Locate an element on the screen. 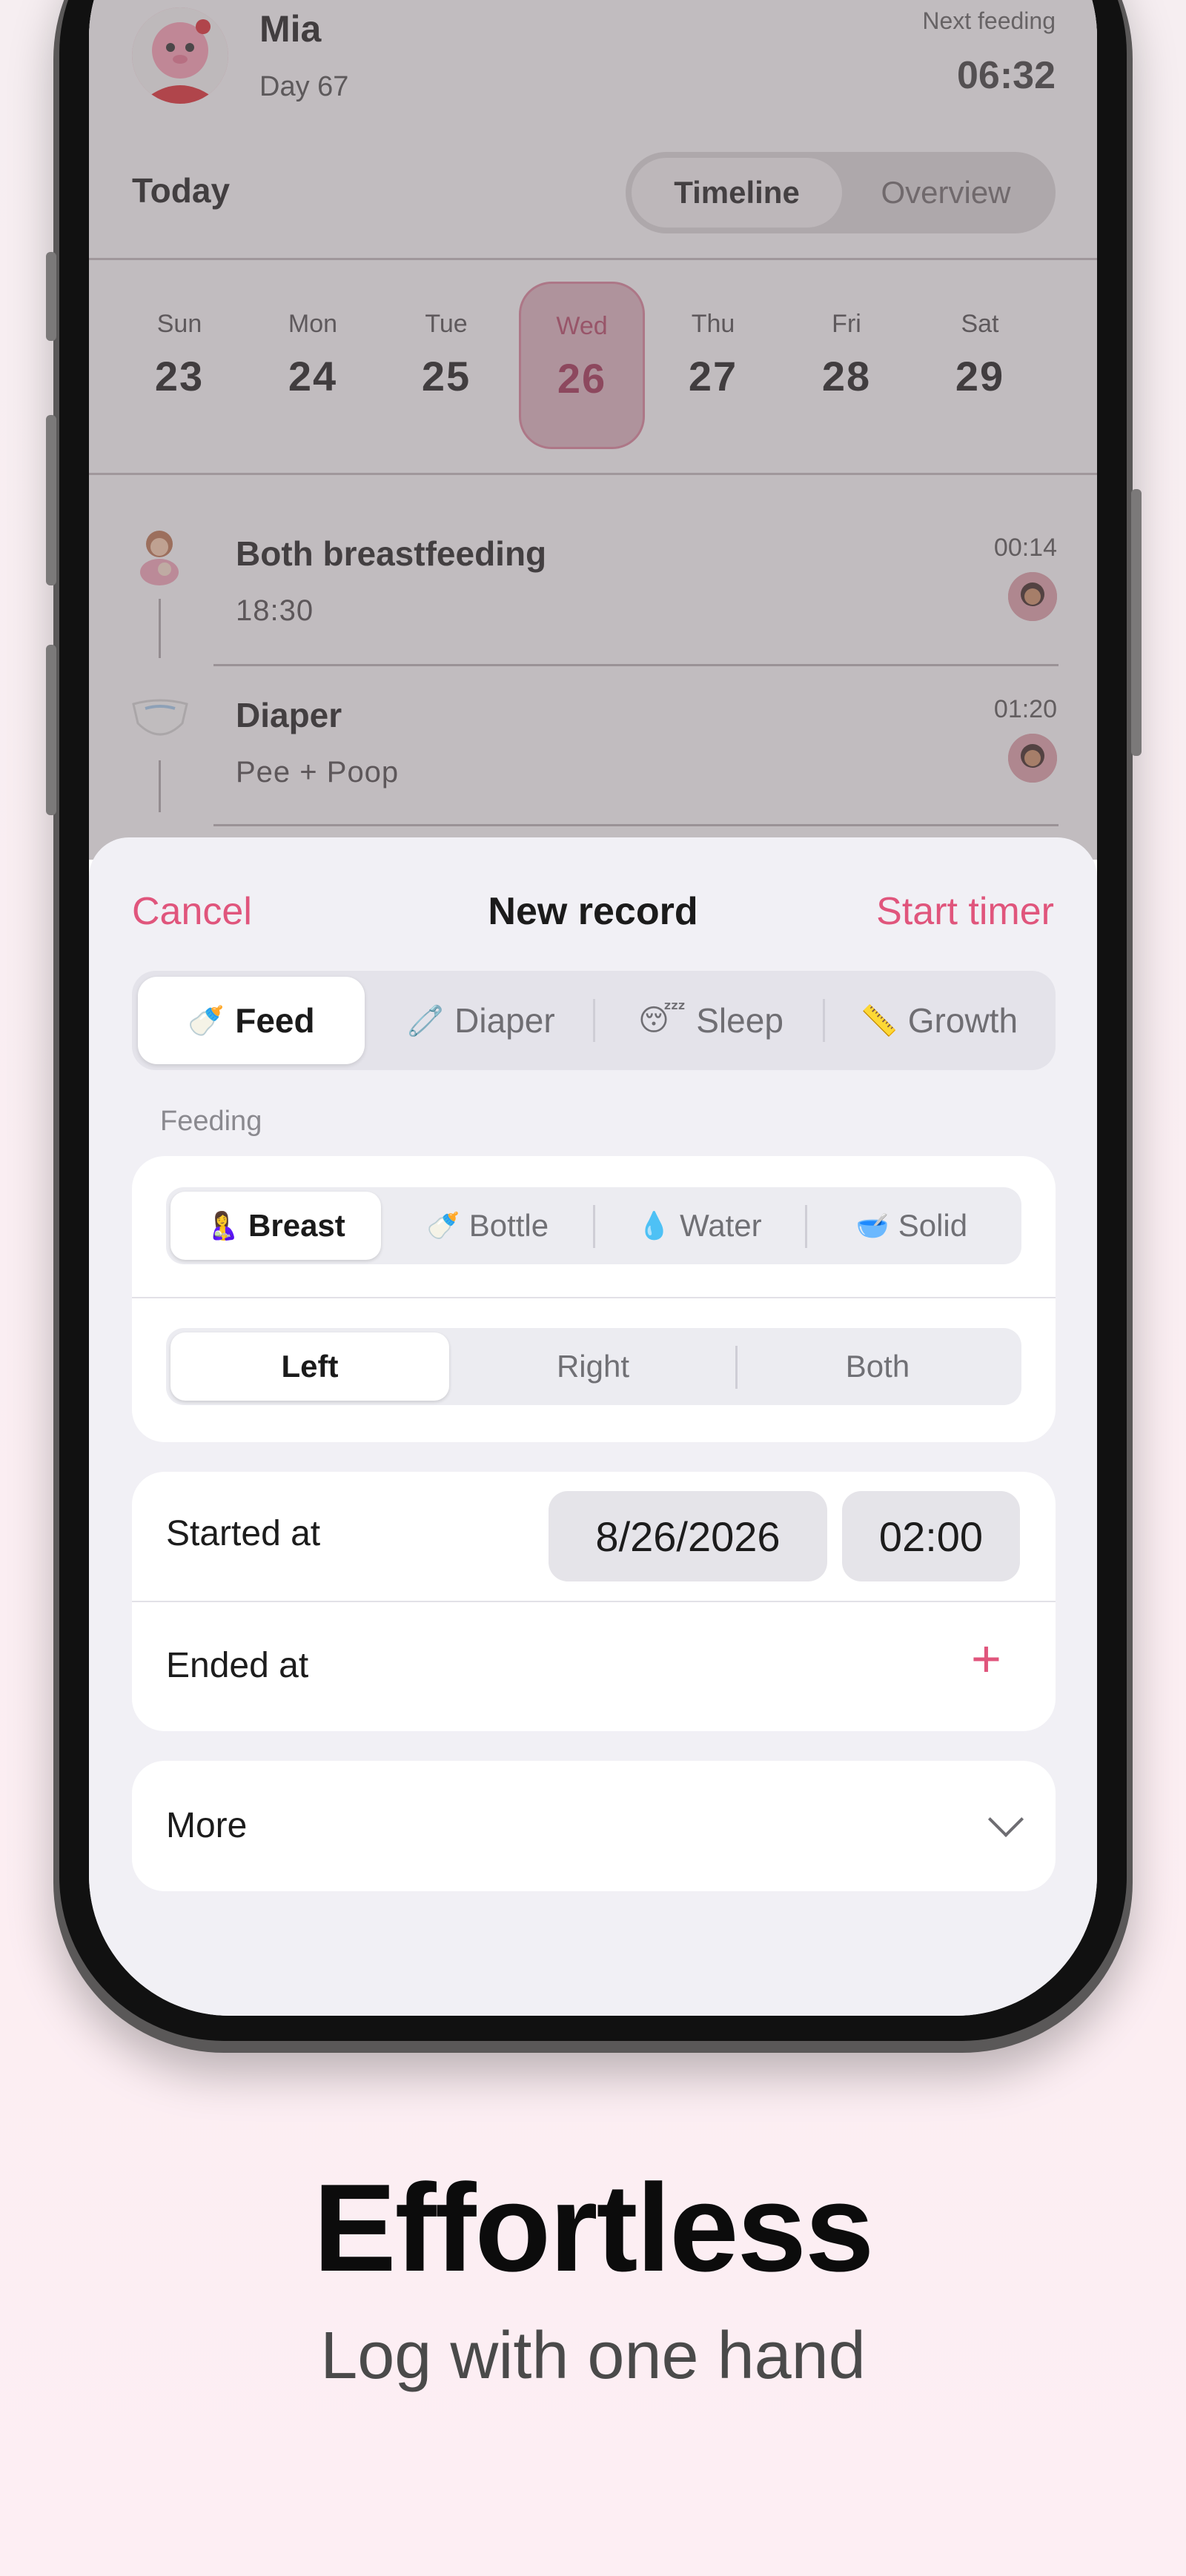 This screenshot has width=1186, height=2576. category-growth: 📏 Growth is located at coordinates (940, 1020).